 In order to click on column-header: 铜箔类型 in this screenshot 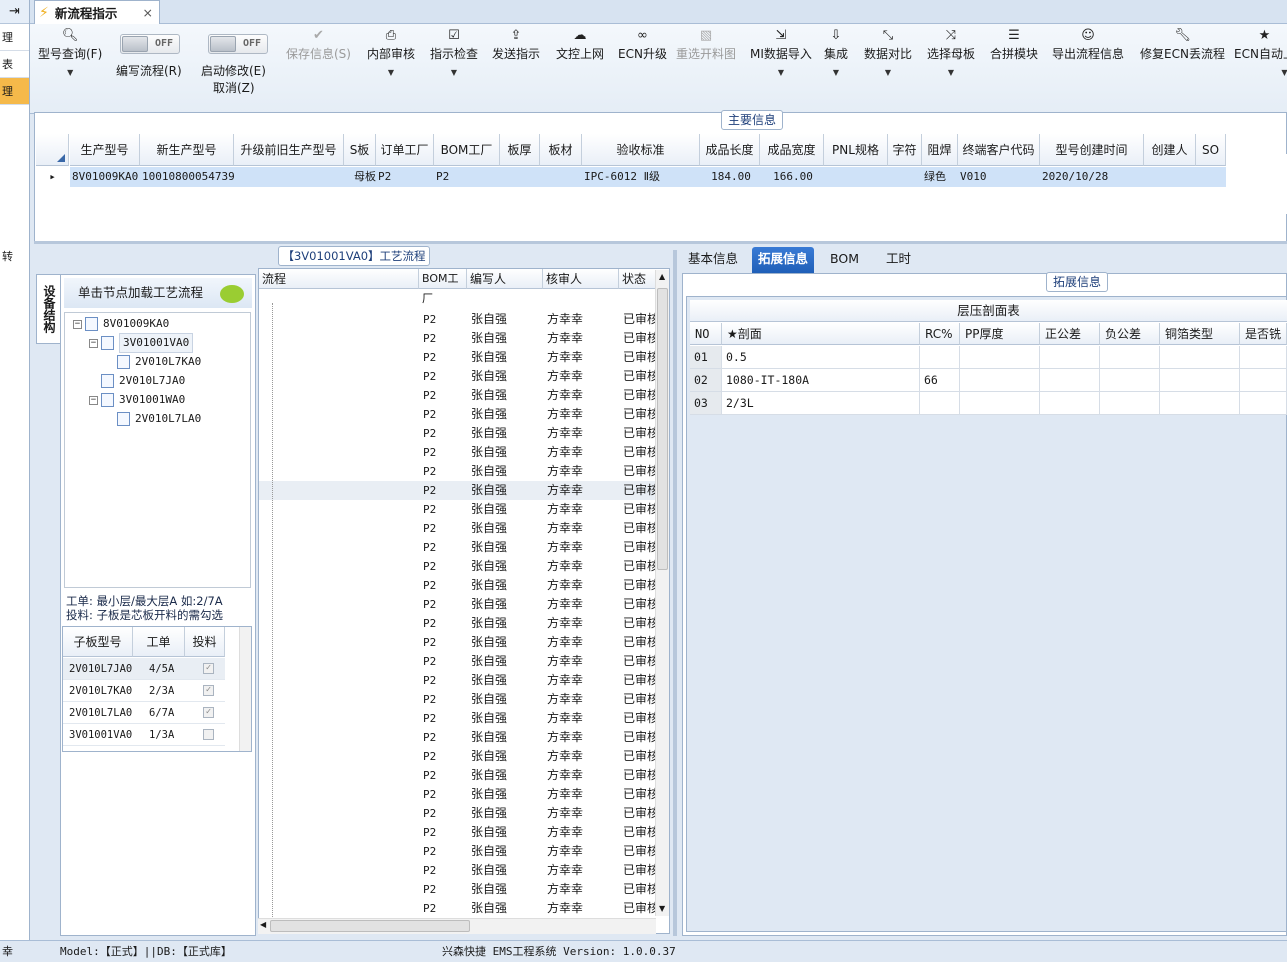, I will do `click(1200, 334)`.